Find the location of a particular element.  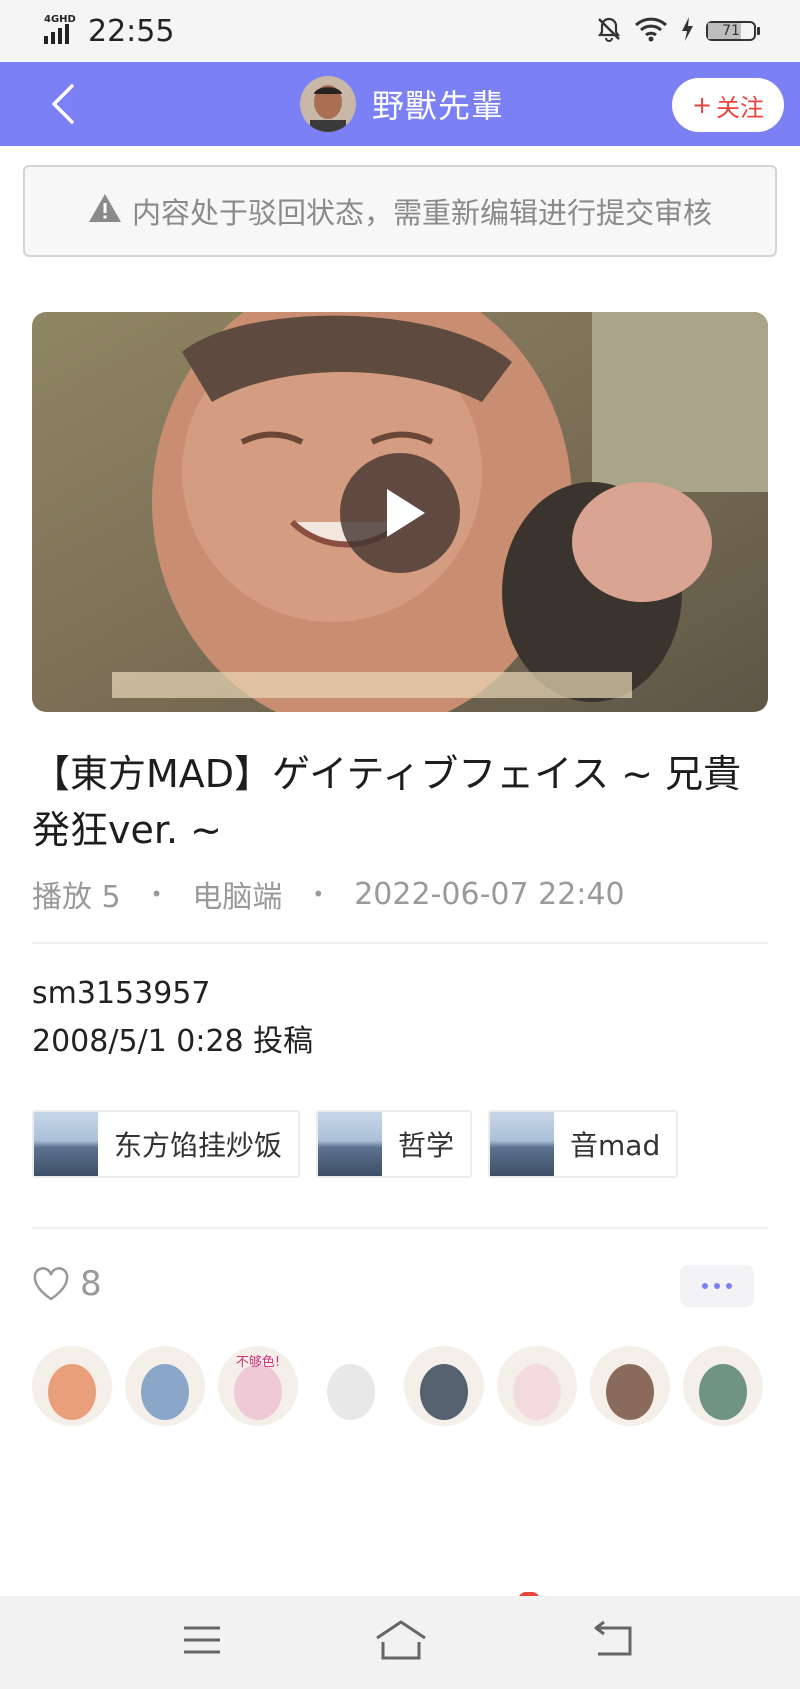

signal-icon: 4GHD is located at coordinates (62, 29).